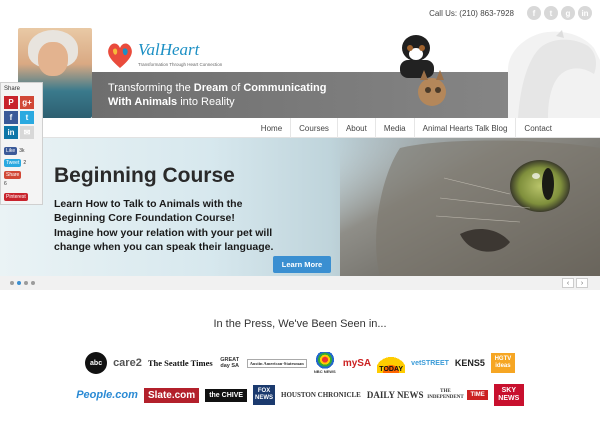 The image size is (600, 433). What do you see at coordinates (144, 175) in the screenshot?
I see `hero-title: Beginning Course` at bounding box center [144, 175].